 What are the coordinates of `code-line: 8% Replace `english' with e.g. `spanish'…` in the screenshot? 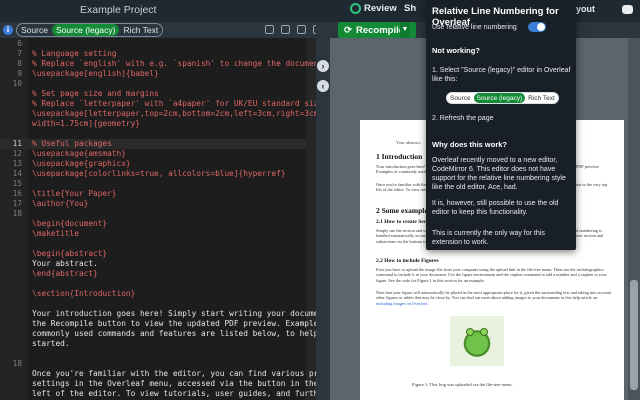 It's located at (182, 64).